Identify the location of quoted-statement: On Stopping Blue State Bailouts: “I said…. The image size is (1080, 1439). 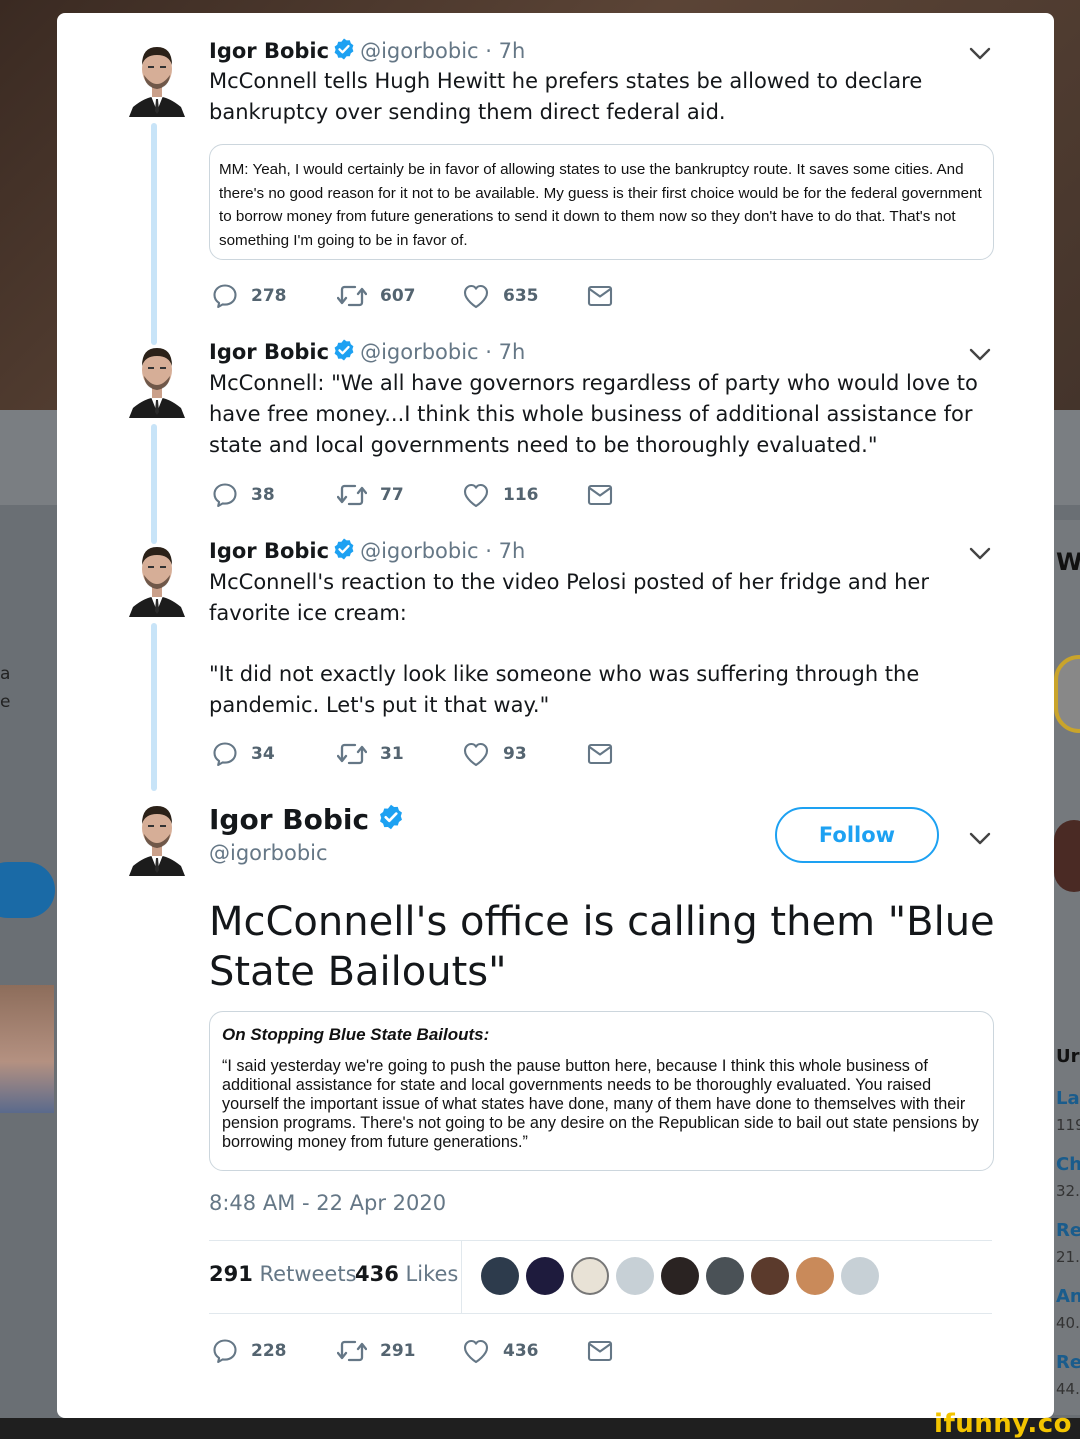
(601, 1091).